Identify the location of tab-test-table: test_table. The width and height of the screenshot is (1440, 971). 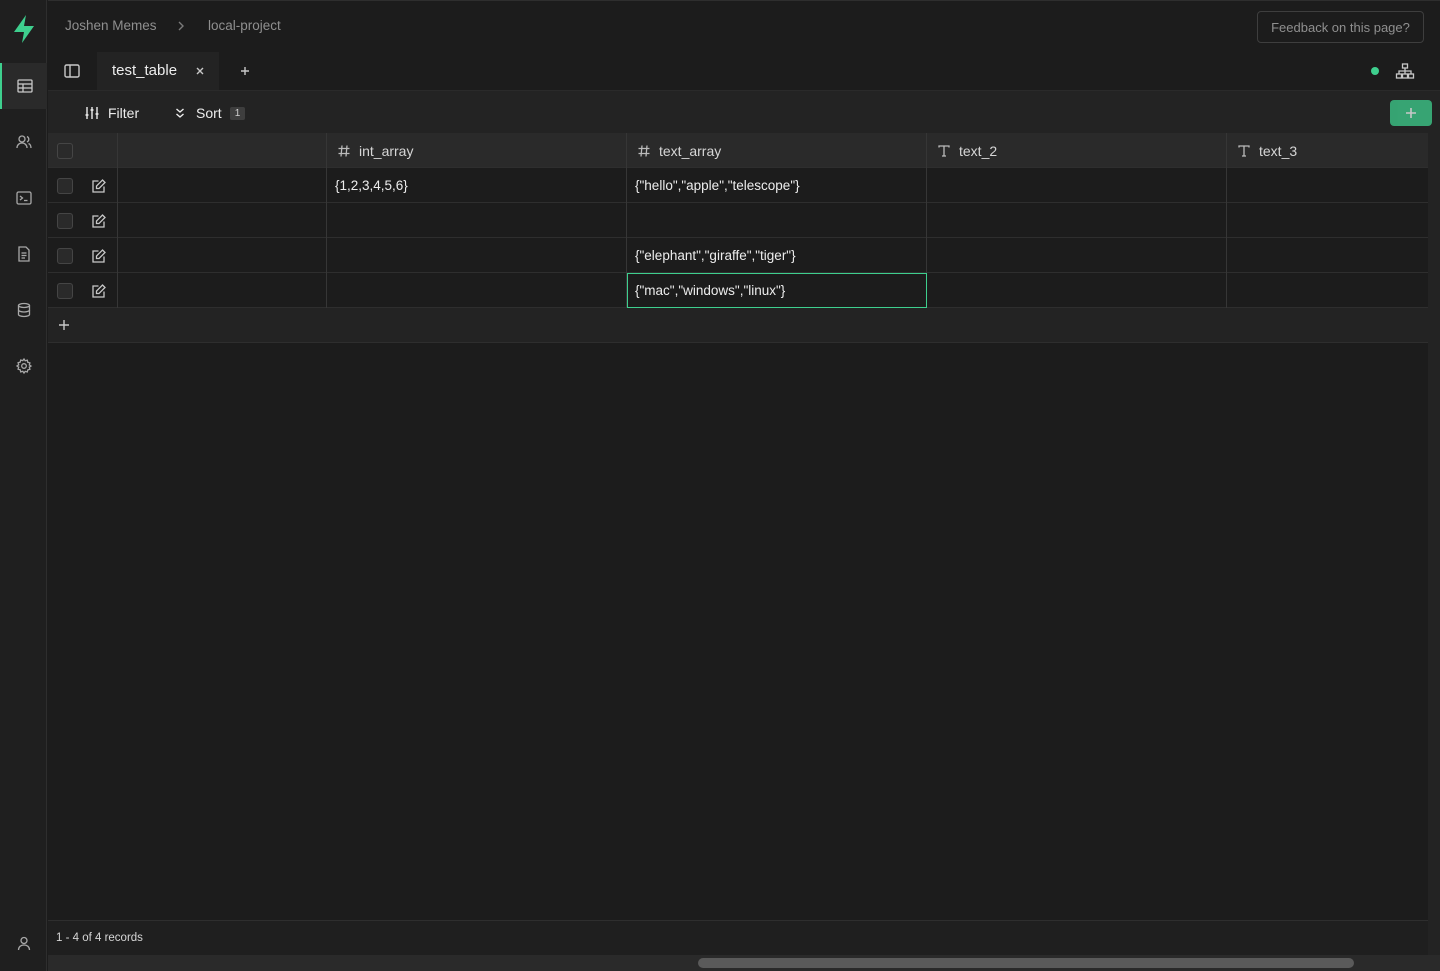
(158, 71).